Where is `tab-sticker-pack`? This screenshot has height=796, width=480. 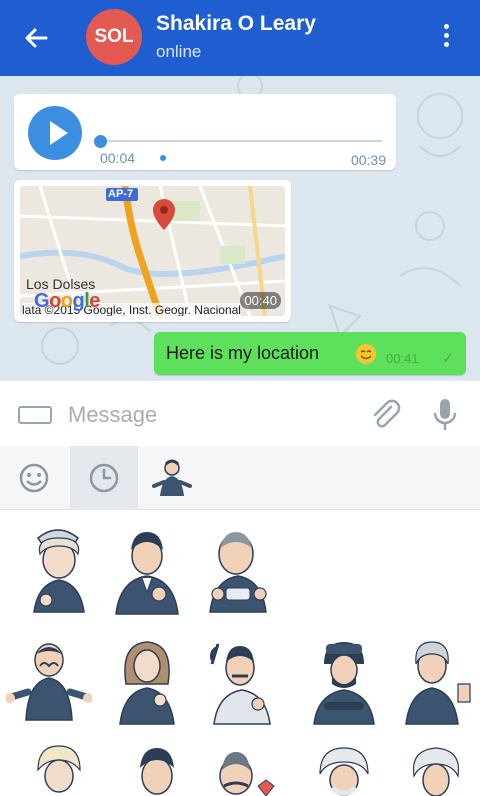
tab-sticker-pack is located at coordinates (172, 478).